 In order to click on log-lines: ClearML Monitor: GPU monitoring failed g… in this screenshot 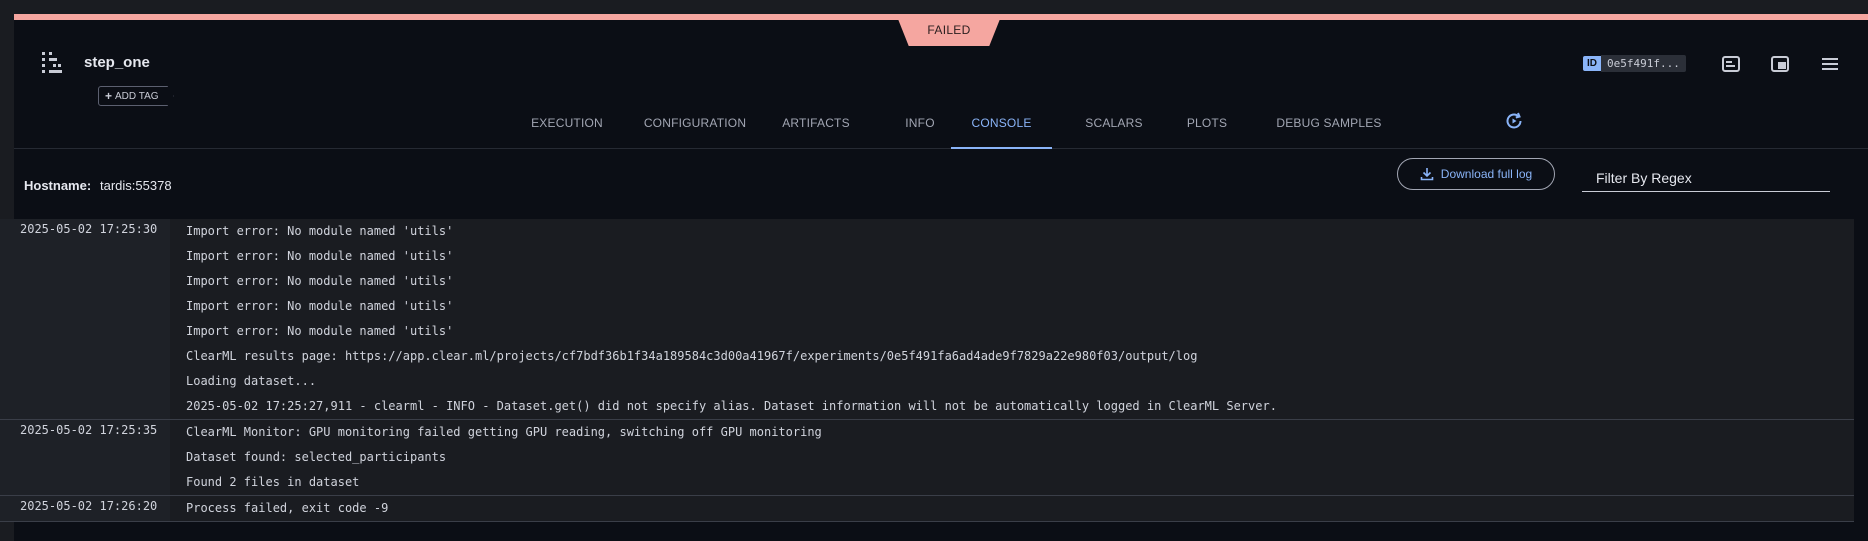, I will do `click(1012, 457)`.